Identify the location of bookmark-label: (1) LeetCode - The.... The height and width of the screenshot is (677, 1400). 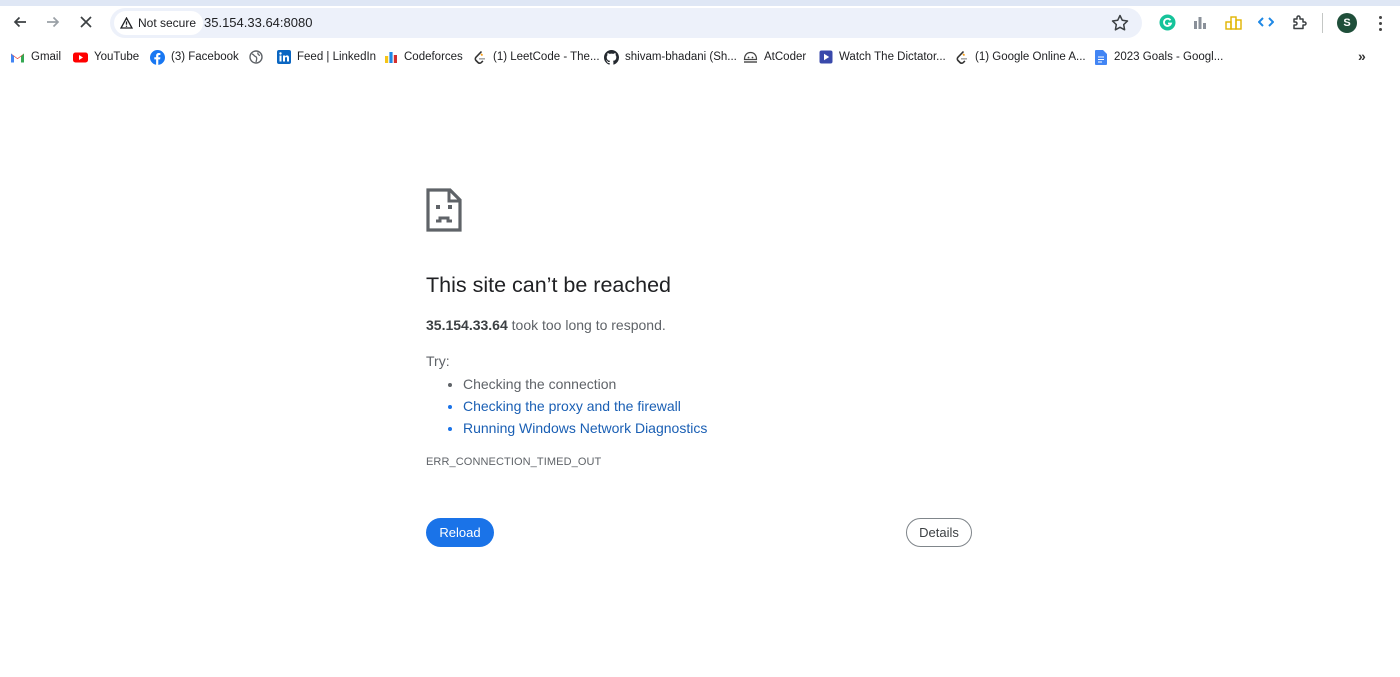
(546, 57).